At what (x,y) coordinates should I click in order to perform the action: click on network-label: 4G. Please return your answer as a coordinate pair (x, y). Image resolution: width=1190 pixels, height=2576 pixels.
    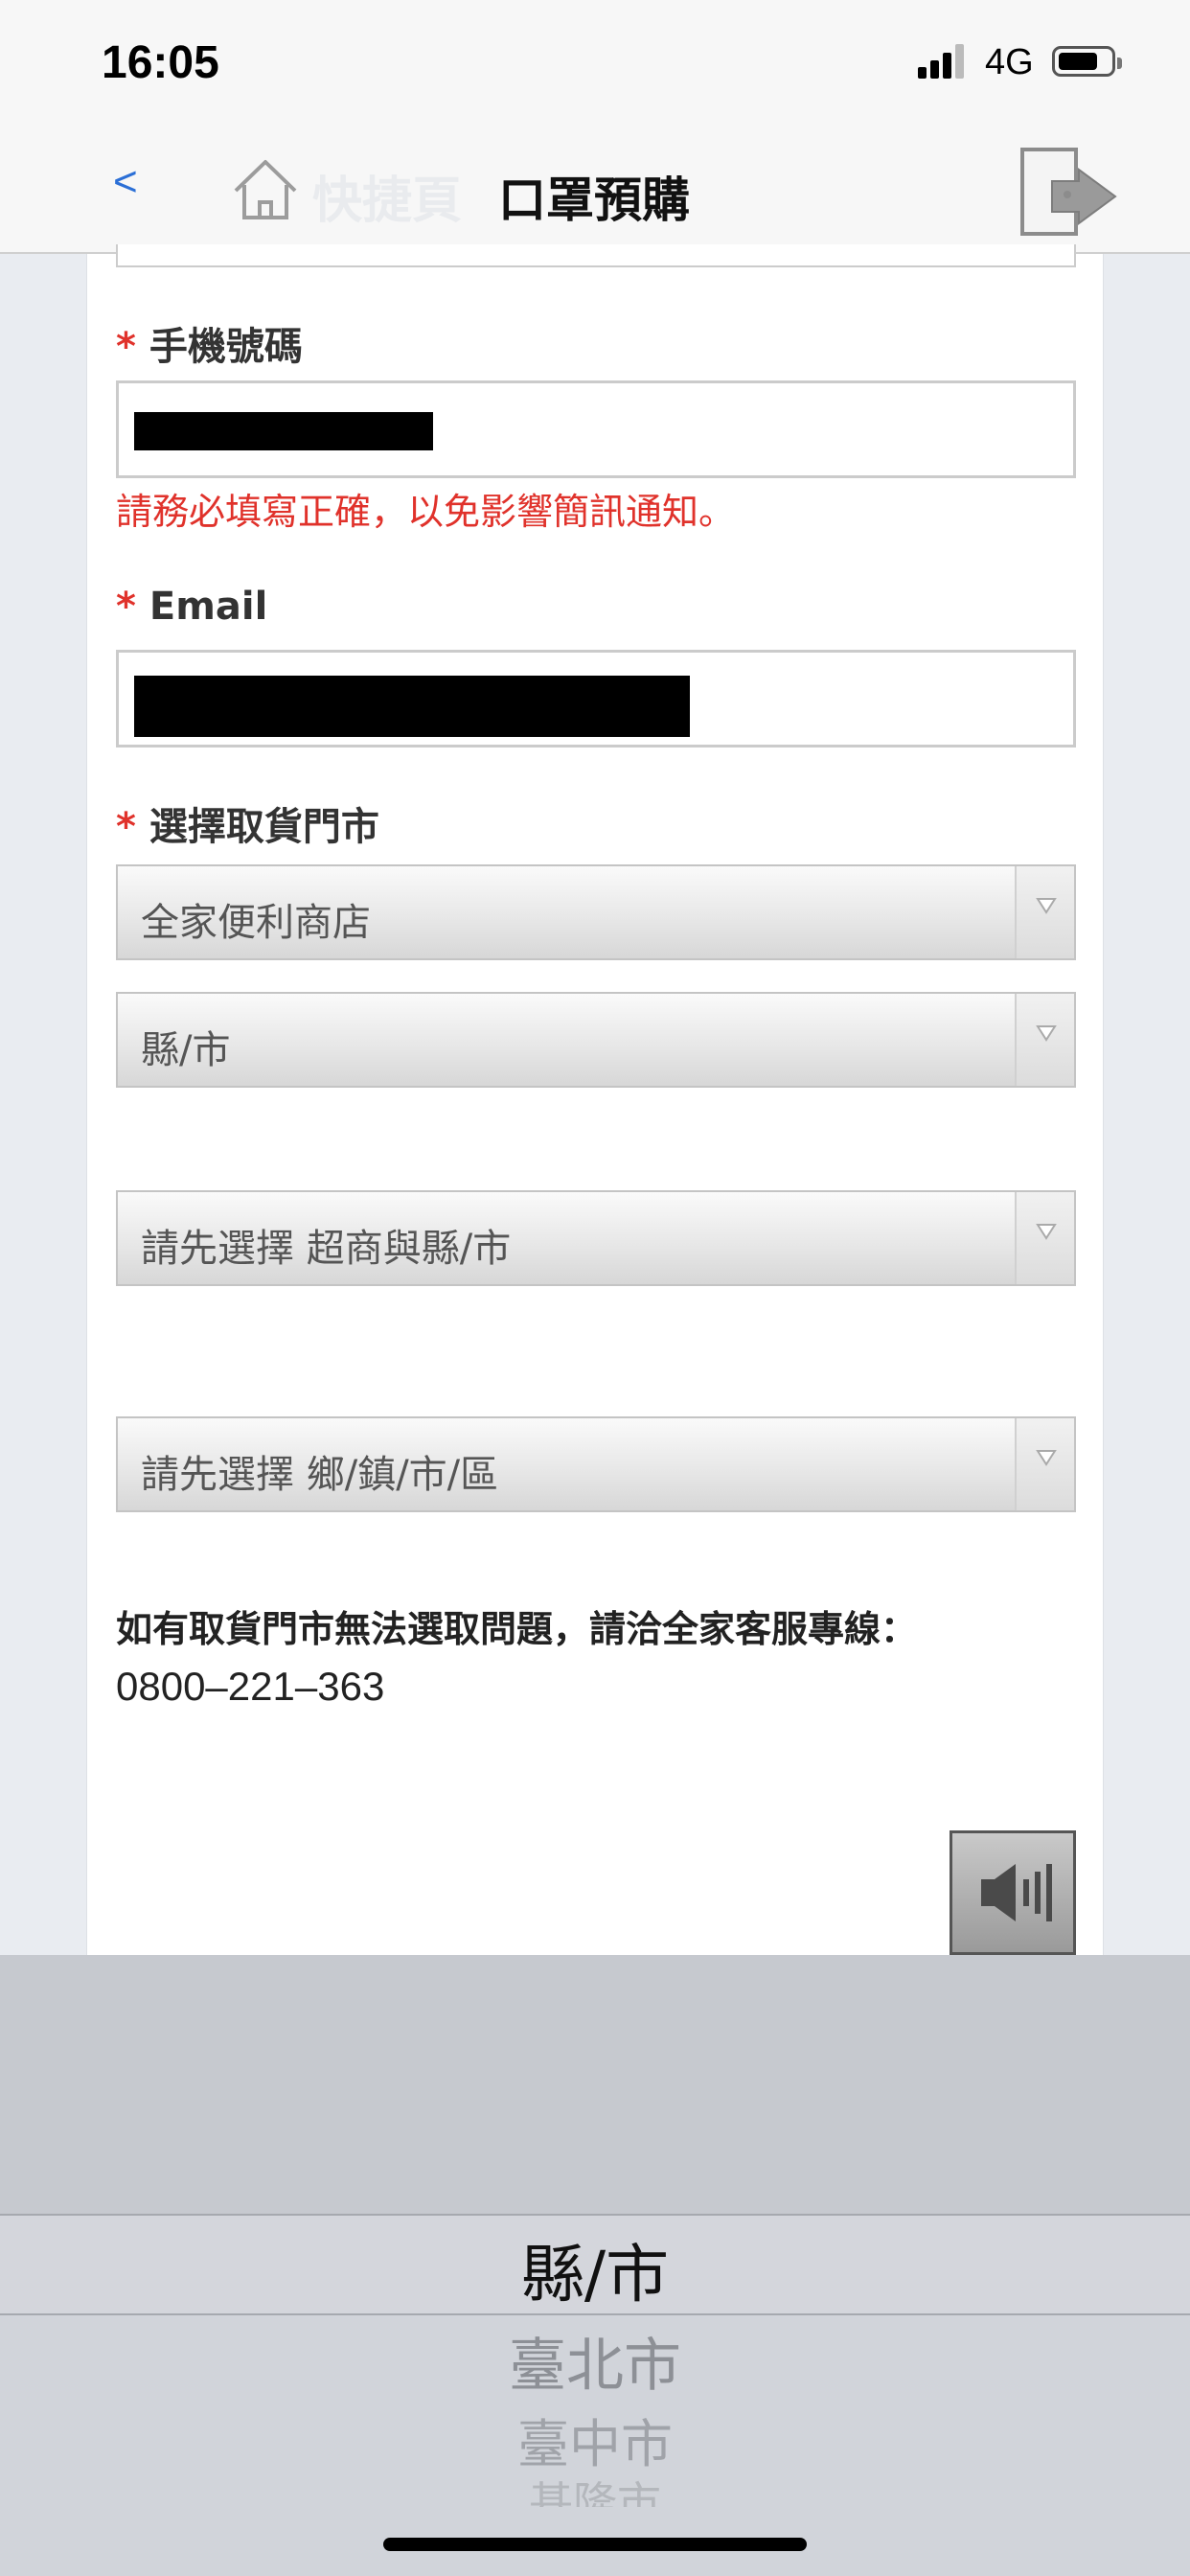
    Looking at the image, I should click on (1010, 62).